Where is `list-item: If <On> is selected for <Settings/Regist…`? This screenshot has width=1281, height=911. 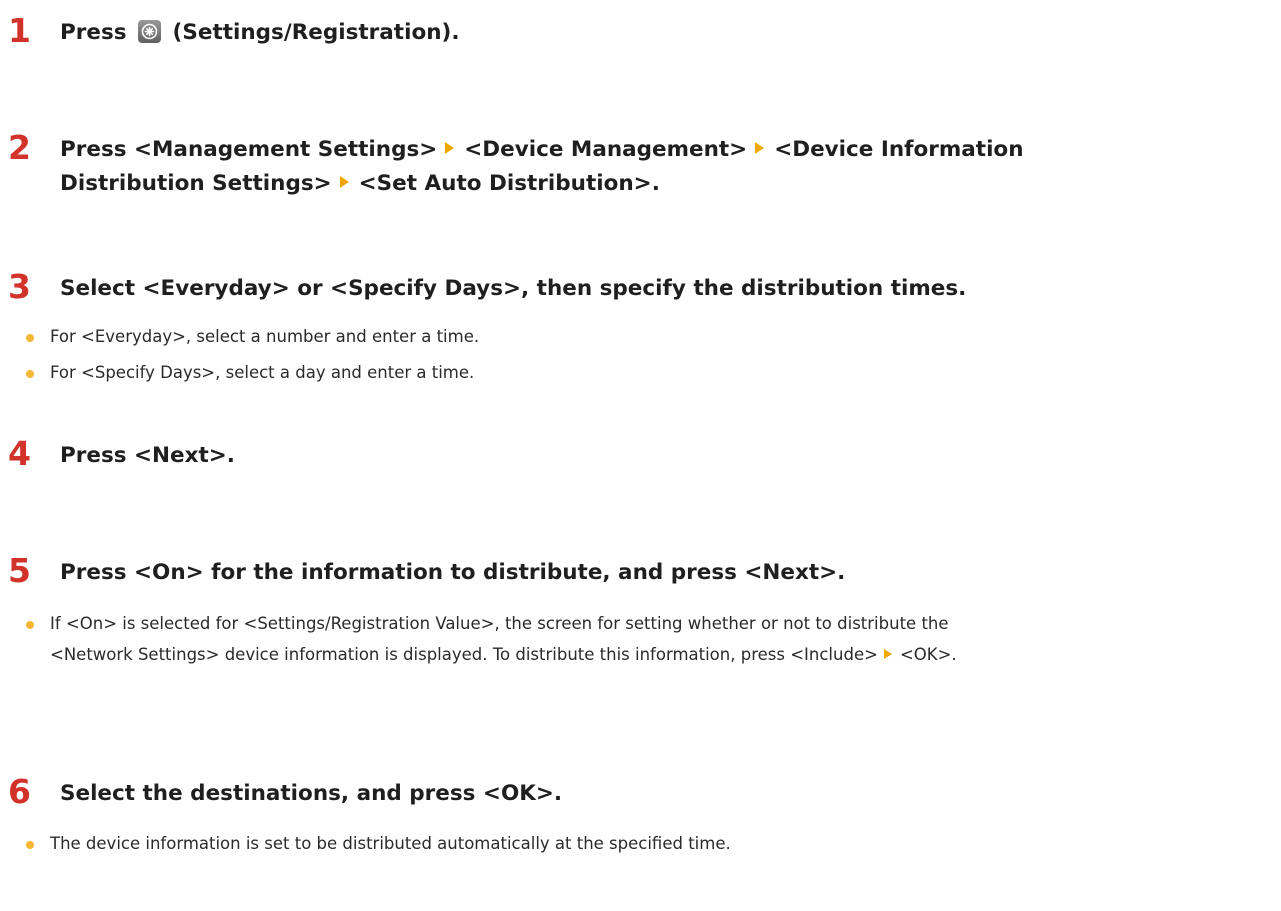
list-item: If <On> is selected for <Settings/Regist… is located at coordinates (647, 639).